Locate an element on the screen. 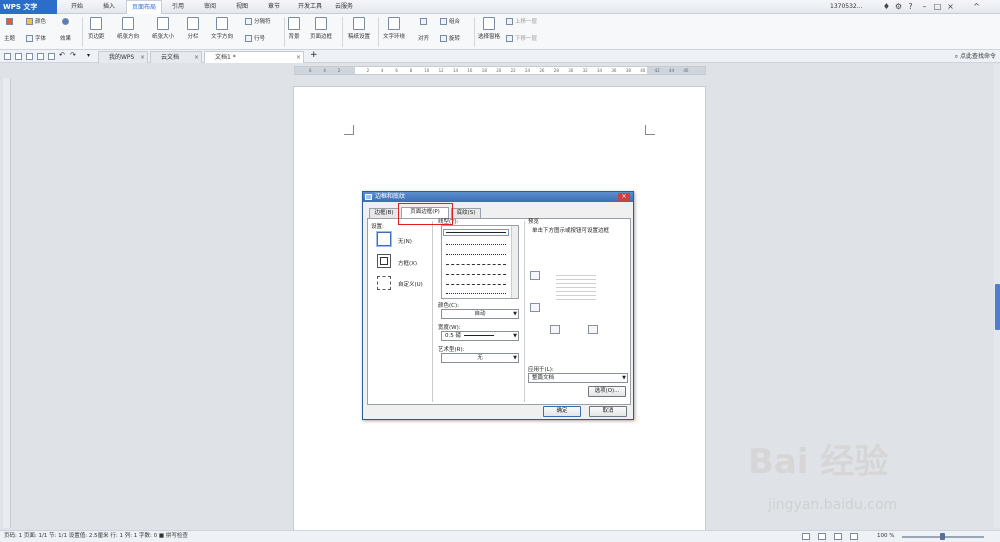 The width and height of the screenshot is (1000, 542). theme-color-icon is located at coordinates (9, 21).